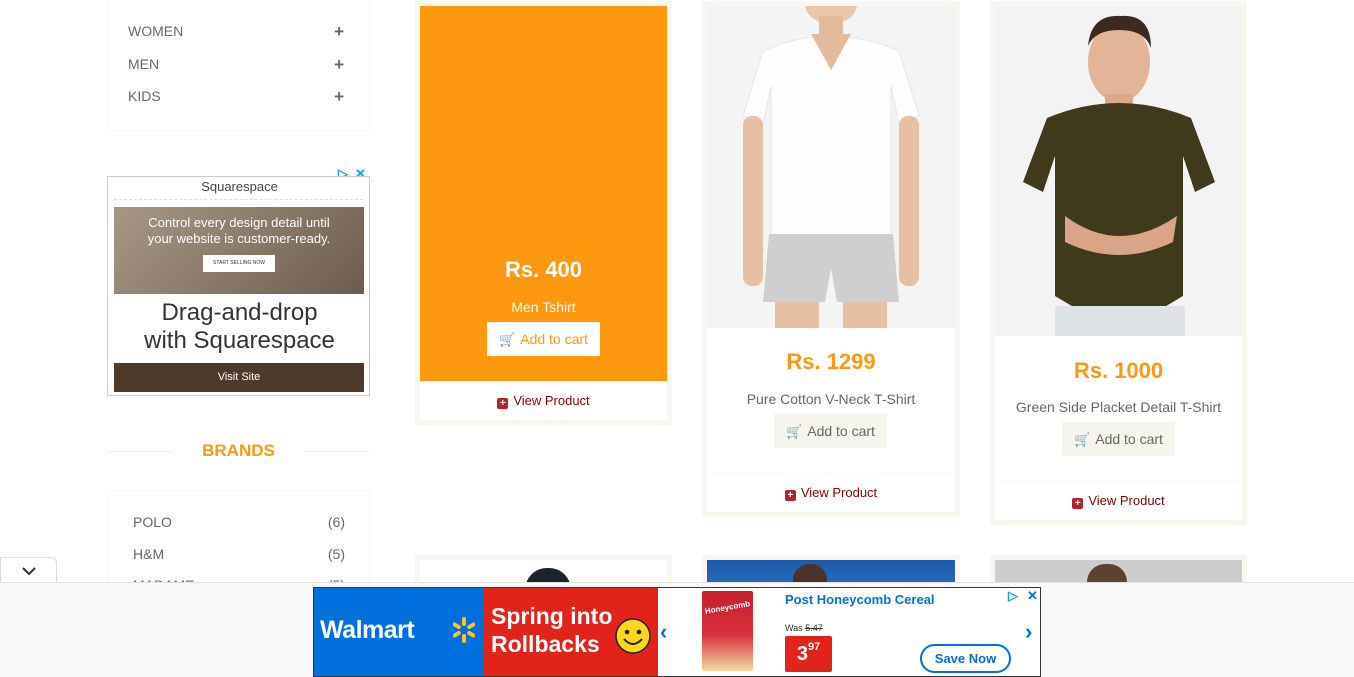 The width and height of the screenshot is (1354, 677). What do you see at coordinates (239, 340) in the screenshot?
I see `ad-body-line-2: with Squarespace` at bounding box center [239, 340].